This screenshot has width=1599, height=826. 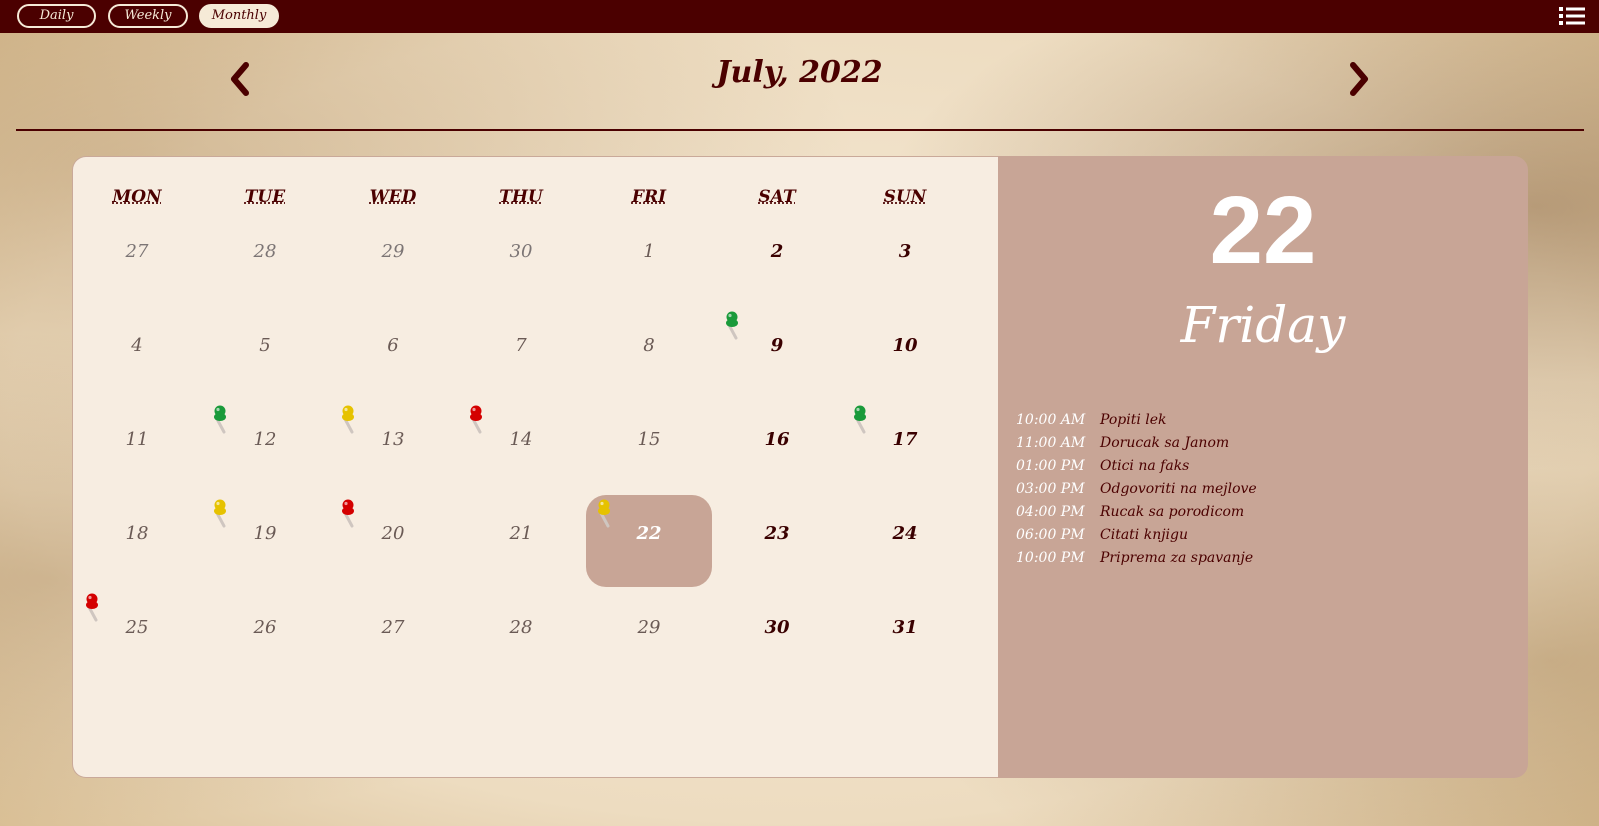 What do you see at coordinates (521, 627) in the screenshot?
I see `day-number: 28` at bounding box center [521, 627].